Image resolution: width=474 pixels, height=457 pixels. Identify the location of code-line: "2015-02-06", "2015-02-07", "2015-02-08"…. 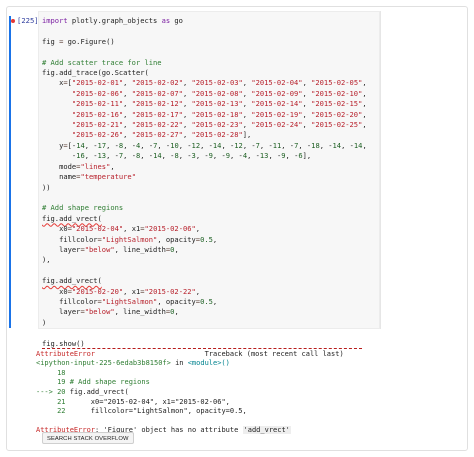
(219, 93).